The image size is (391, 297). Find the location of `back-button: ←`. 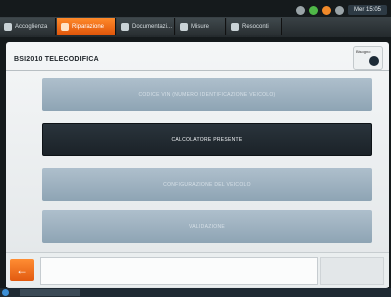

back-button: ← is located at coordinates (22, 270).